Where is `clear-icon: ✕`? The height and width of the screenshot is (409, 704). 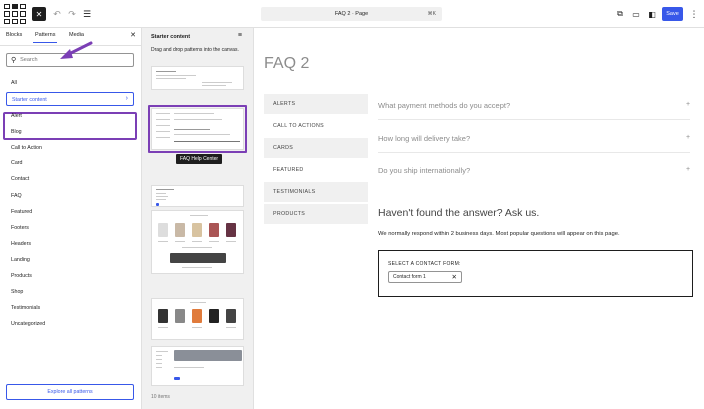 clear-icon: ✕ is located at coordinates (454, 277).